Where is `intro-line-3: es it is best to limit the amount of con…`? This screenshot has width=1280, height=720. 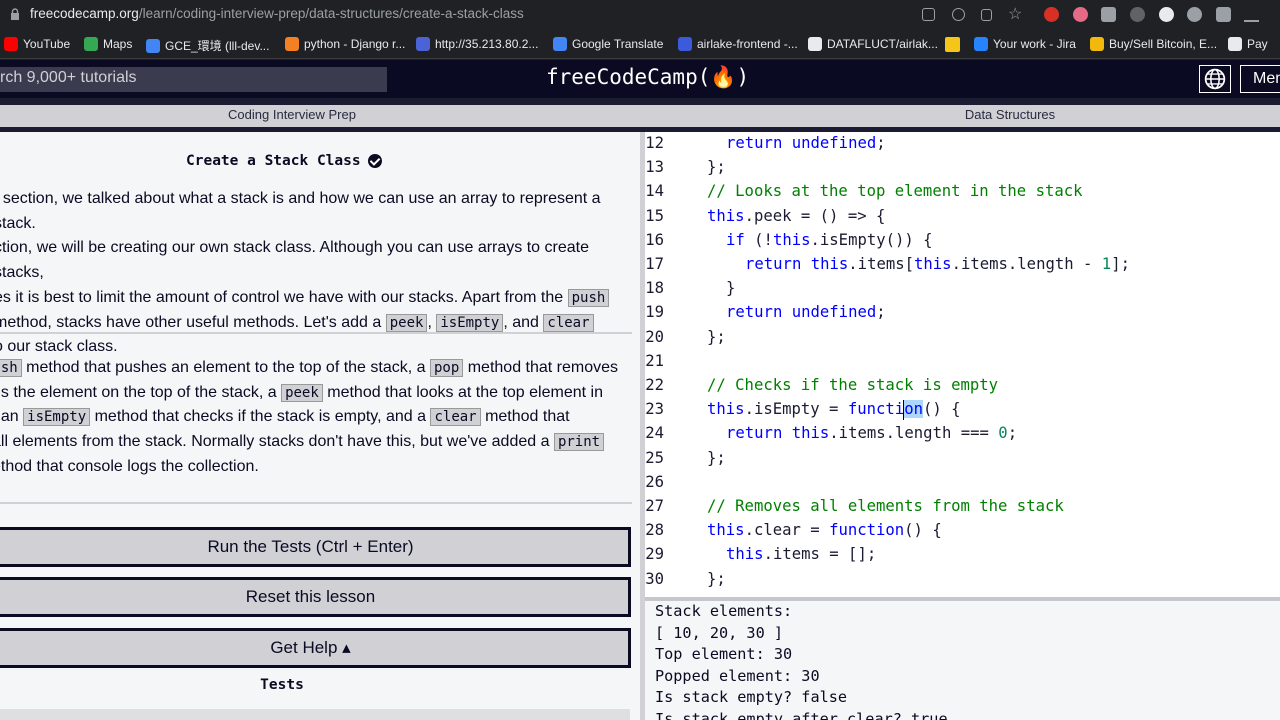 intro-line-3: es it is best to limit the amount of con… is located at coordinates (316, 298).